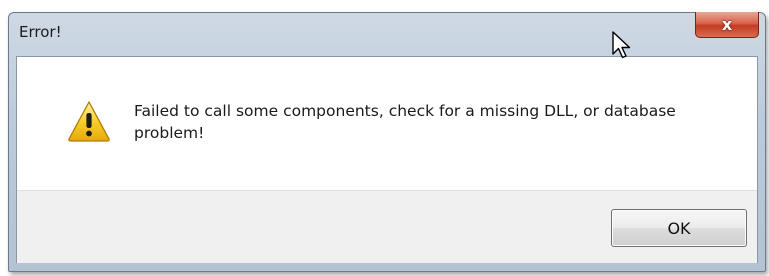 Image resolution: width=769 pixels, height=276 pixels. I want to click on dialog-title: Error!, so click(40, 32).